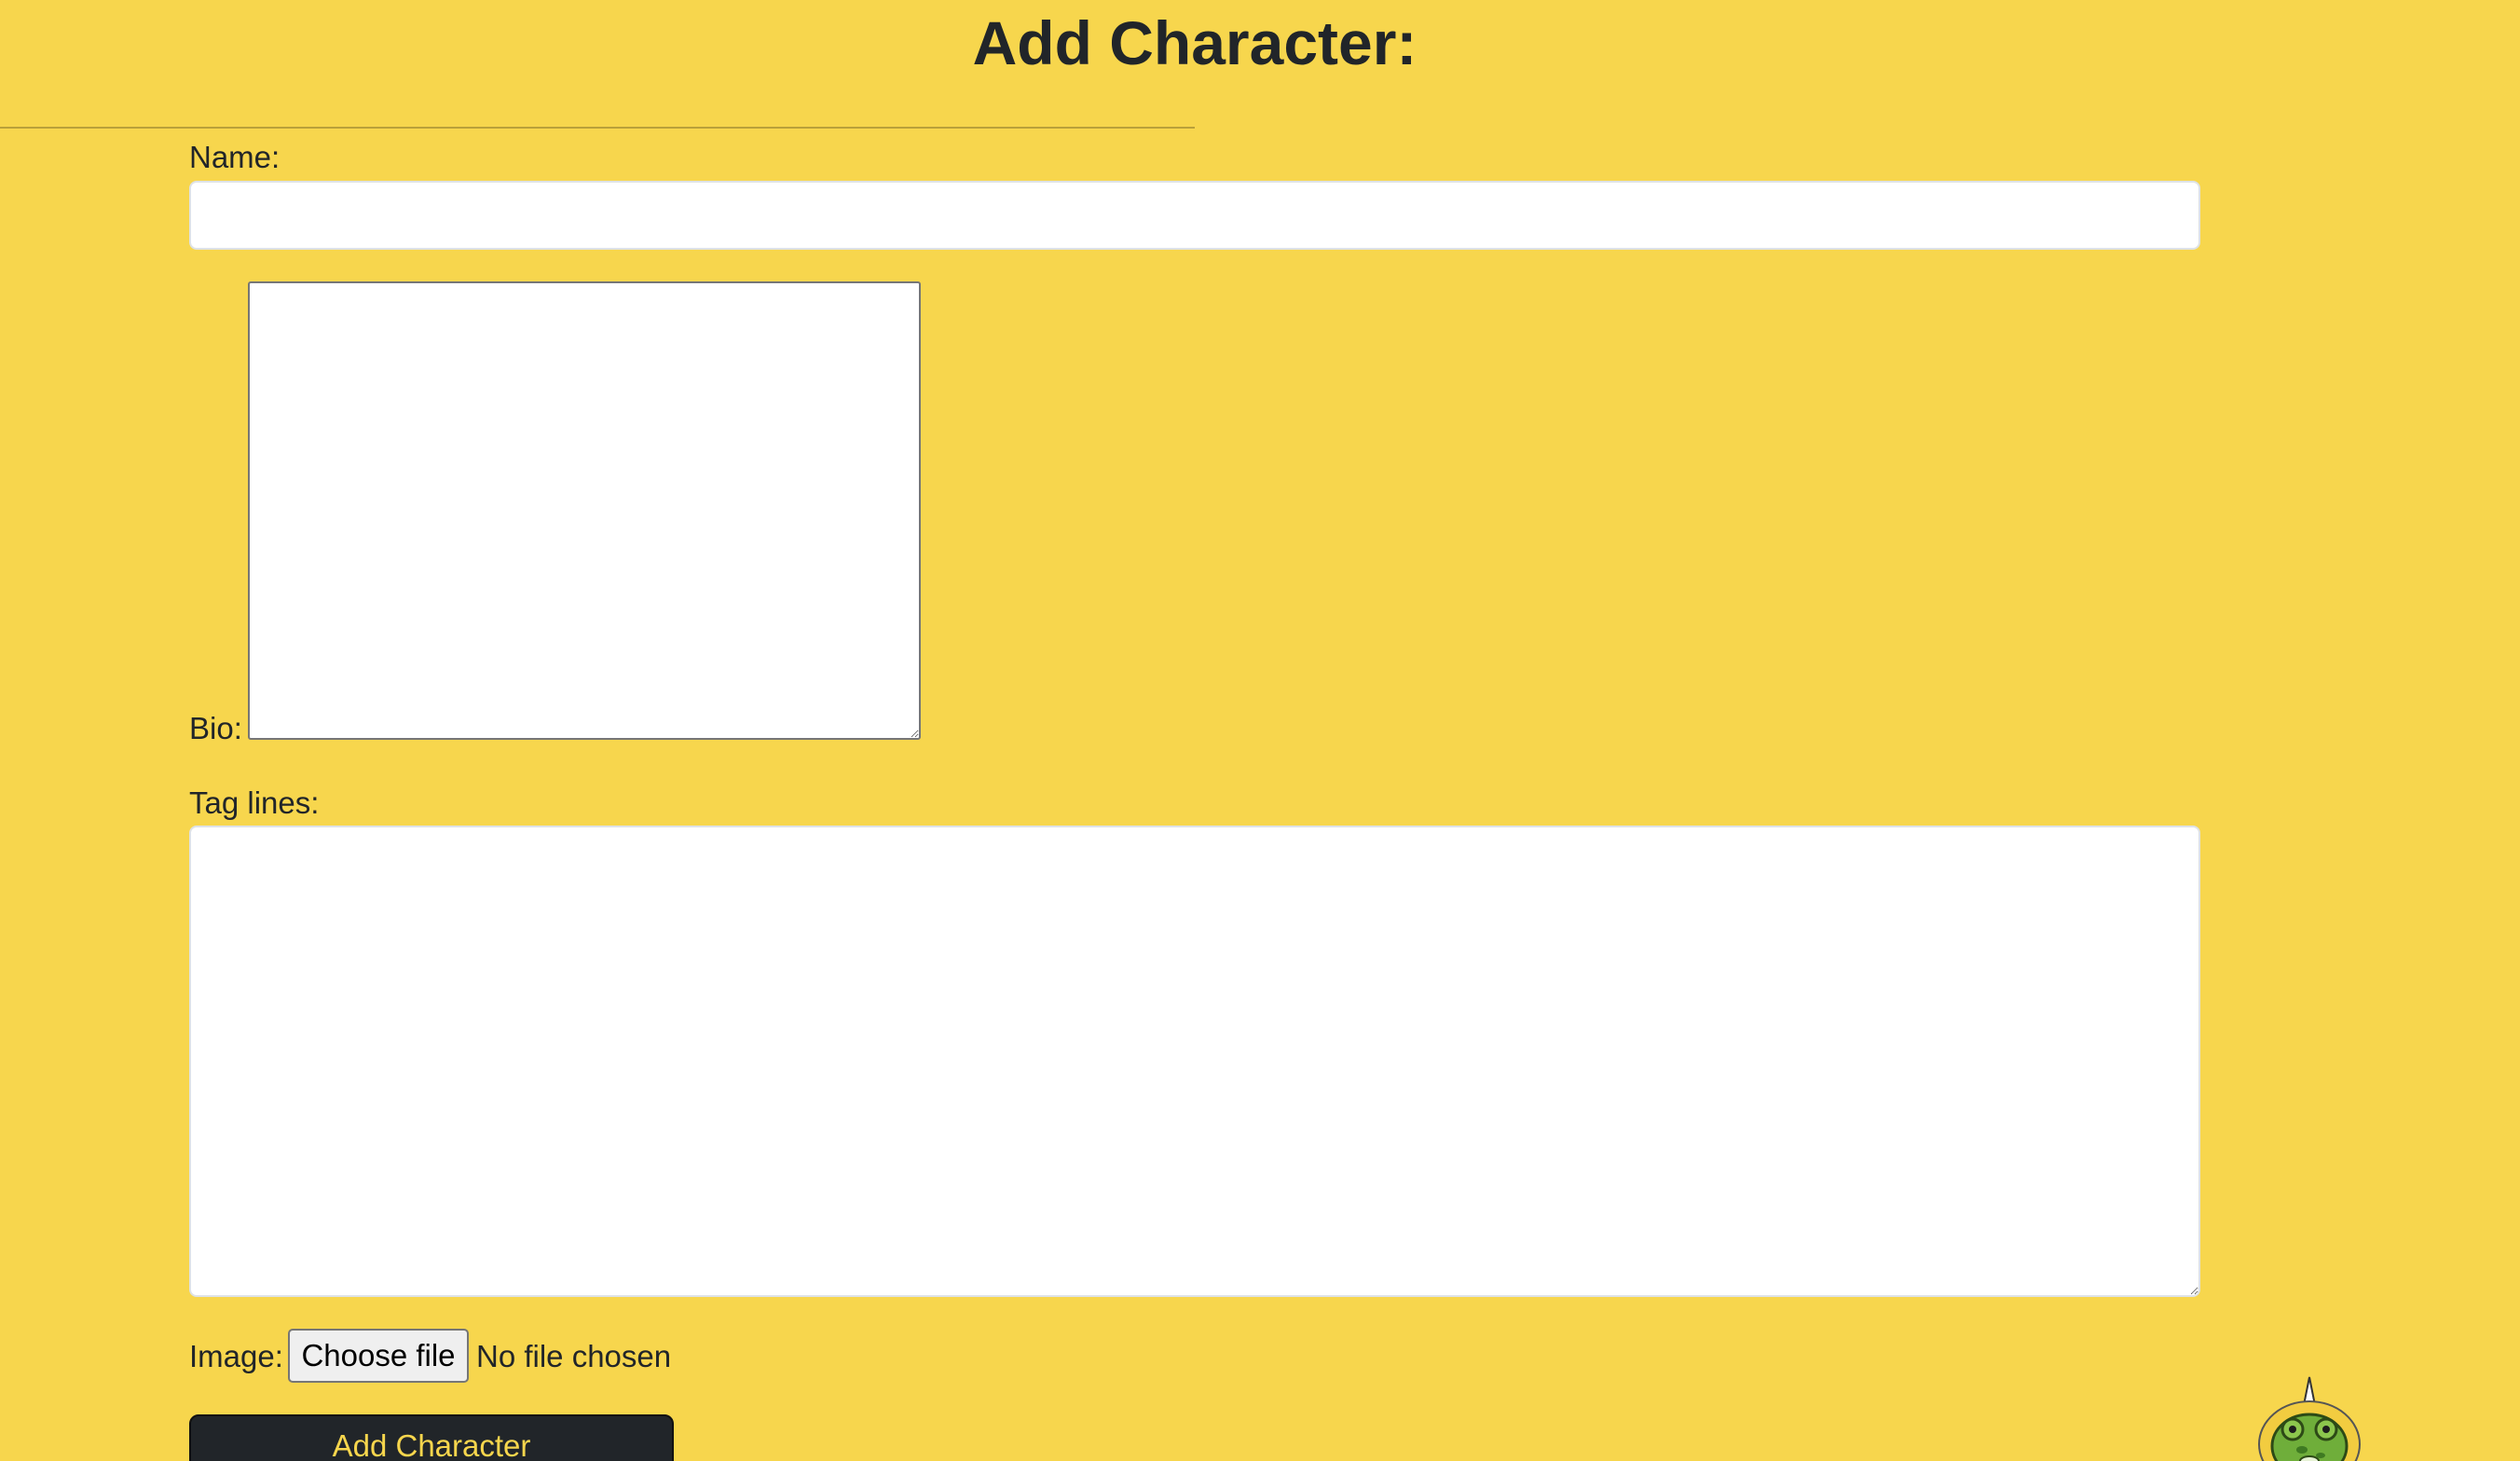 The width and height of the screenshot is (2520, 1461). What do you see at coordinates (2309, 1418) in the screenshot?
I see `frog-mascot-icon` at bounding box center [2309, 1418].